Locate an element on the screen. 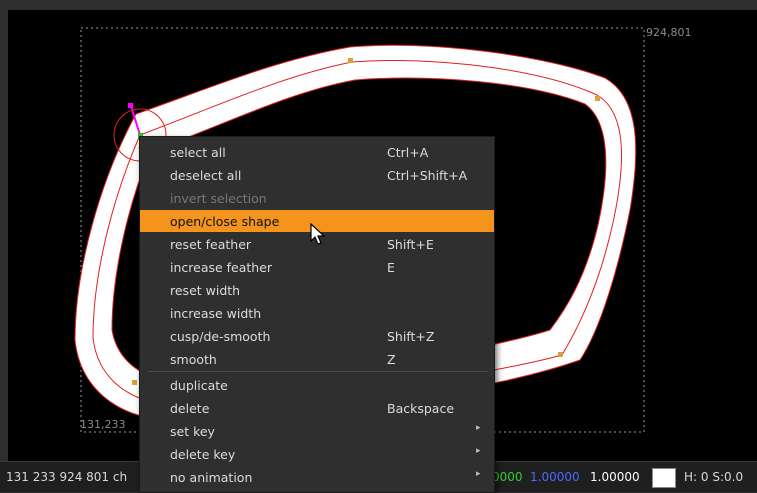  menu-item-smooth: smooth Z is located at coordinates (317, 359).